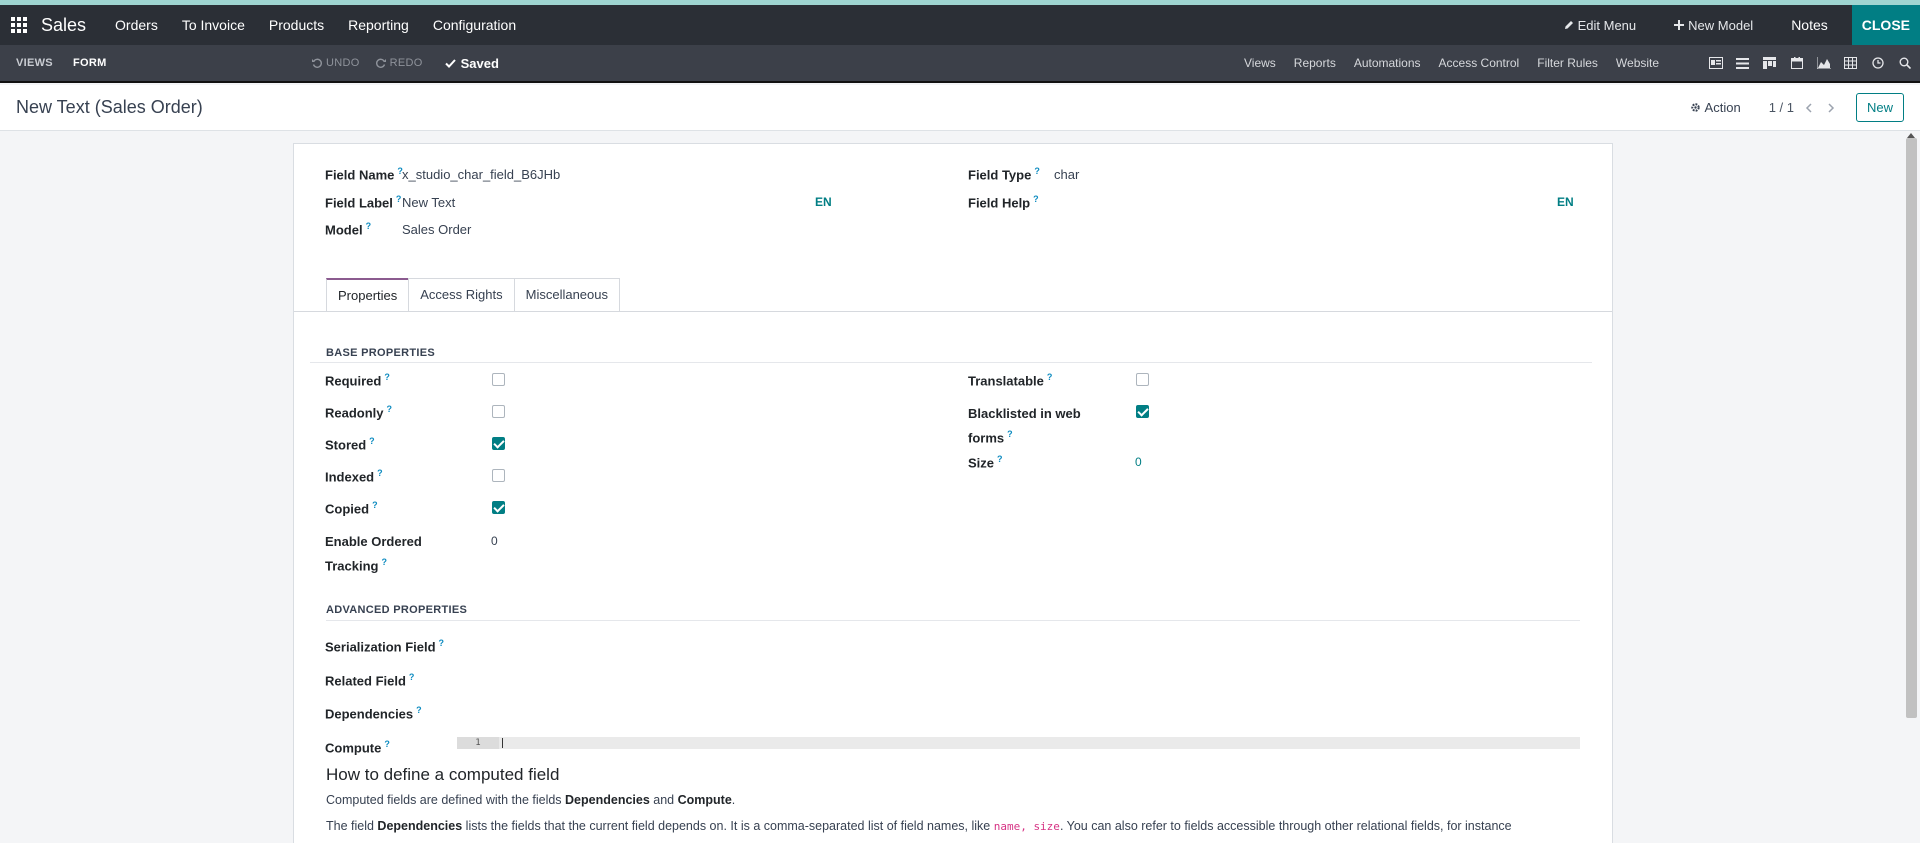  I want to click on kanban-view-icon, so click(1769, 63).